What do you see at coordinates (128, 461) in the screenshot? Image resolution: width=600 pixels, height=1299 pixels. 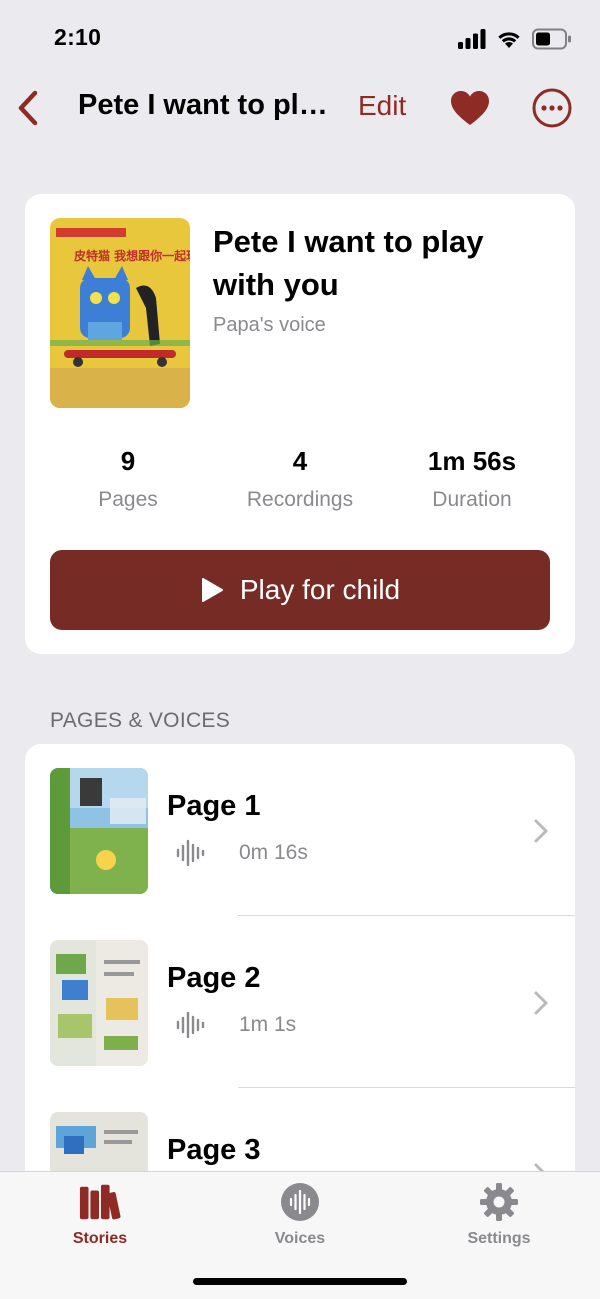 I see `stat-value: 9` at bounding box center [128, 461].